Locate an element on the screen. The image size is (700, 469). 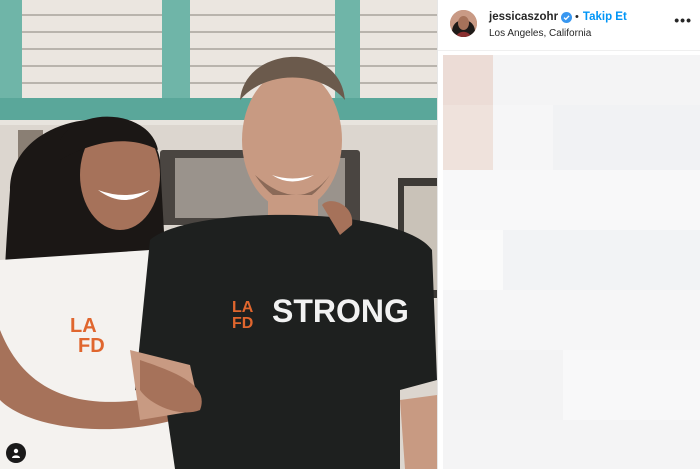
more-options-icon: ••• is located at coordinates (683, 20).